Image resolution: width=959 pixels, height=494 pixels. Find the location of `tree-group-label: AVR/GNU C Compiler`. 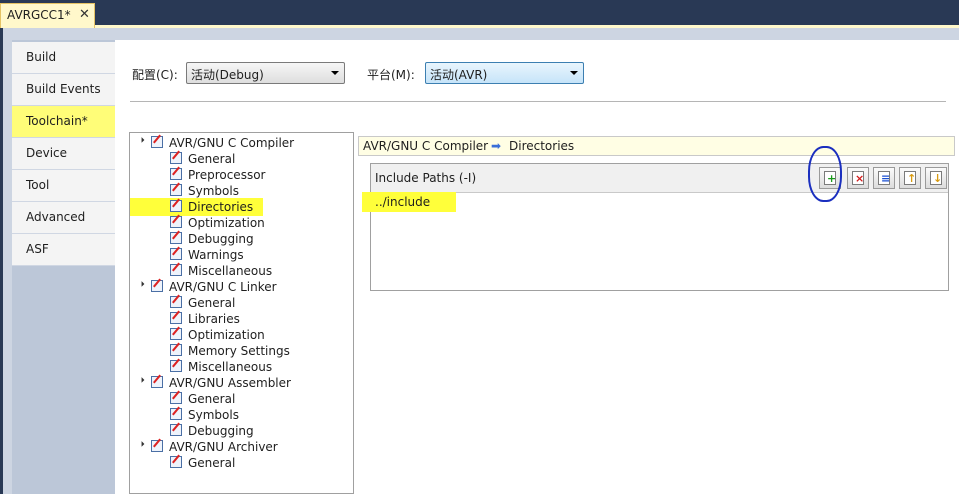

tree-group-label: AVR/GNU C Compiler is located at coordinates (232, 143).